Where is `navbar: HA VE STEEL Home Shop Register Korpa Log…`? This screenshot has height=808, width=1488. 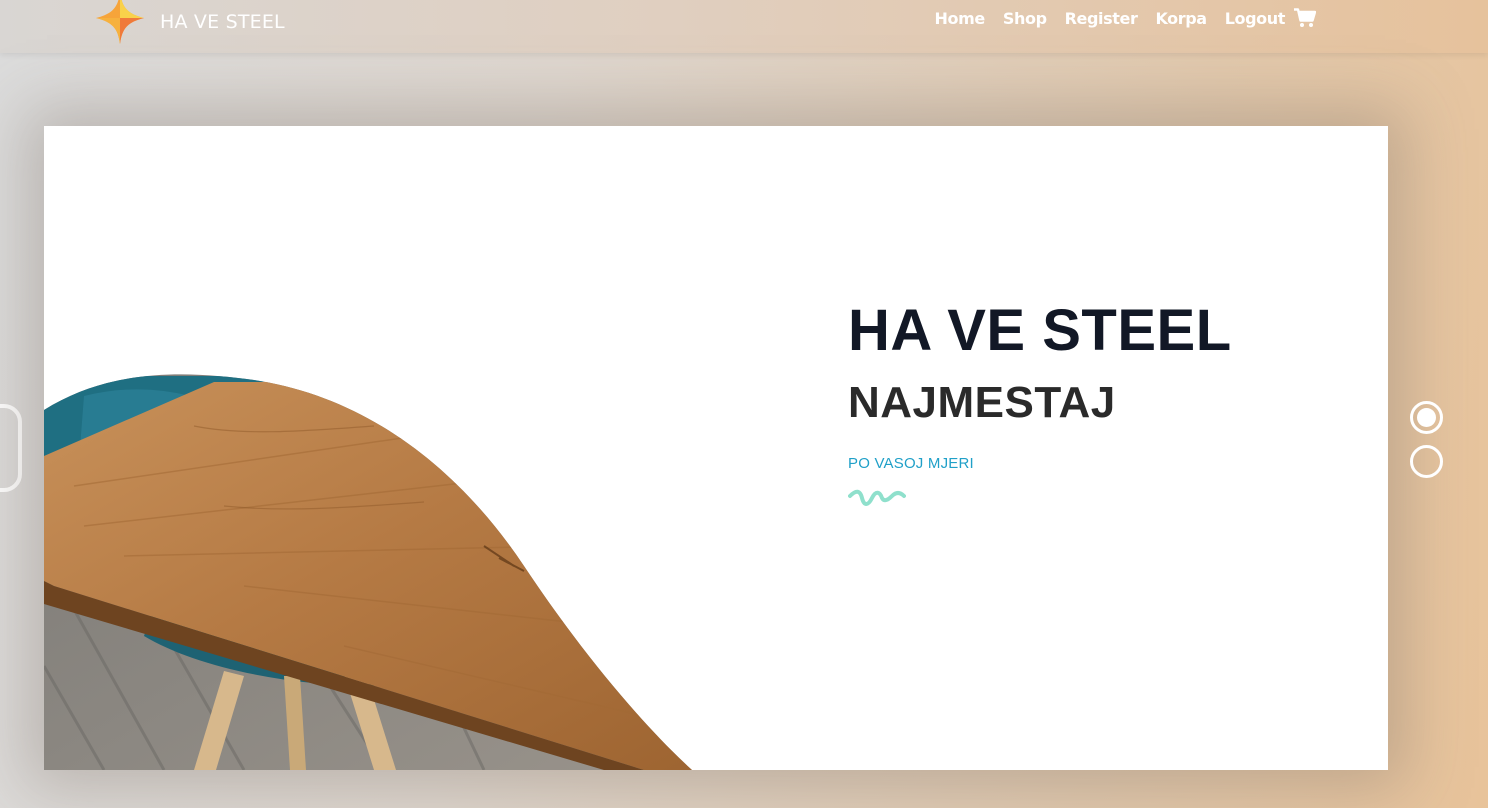 navbar: HA VE STEEL Home Shop Register Korpa Log… is located at coordinates (744, 26).